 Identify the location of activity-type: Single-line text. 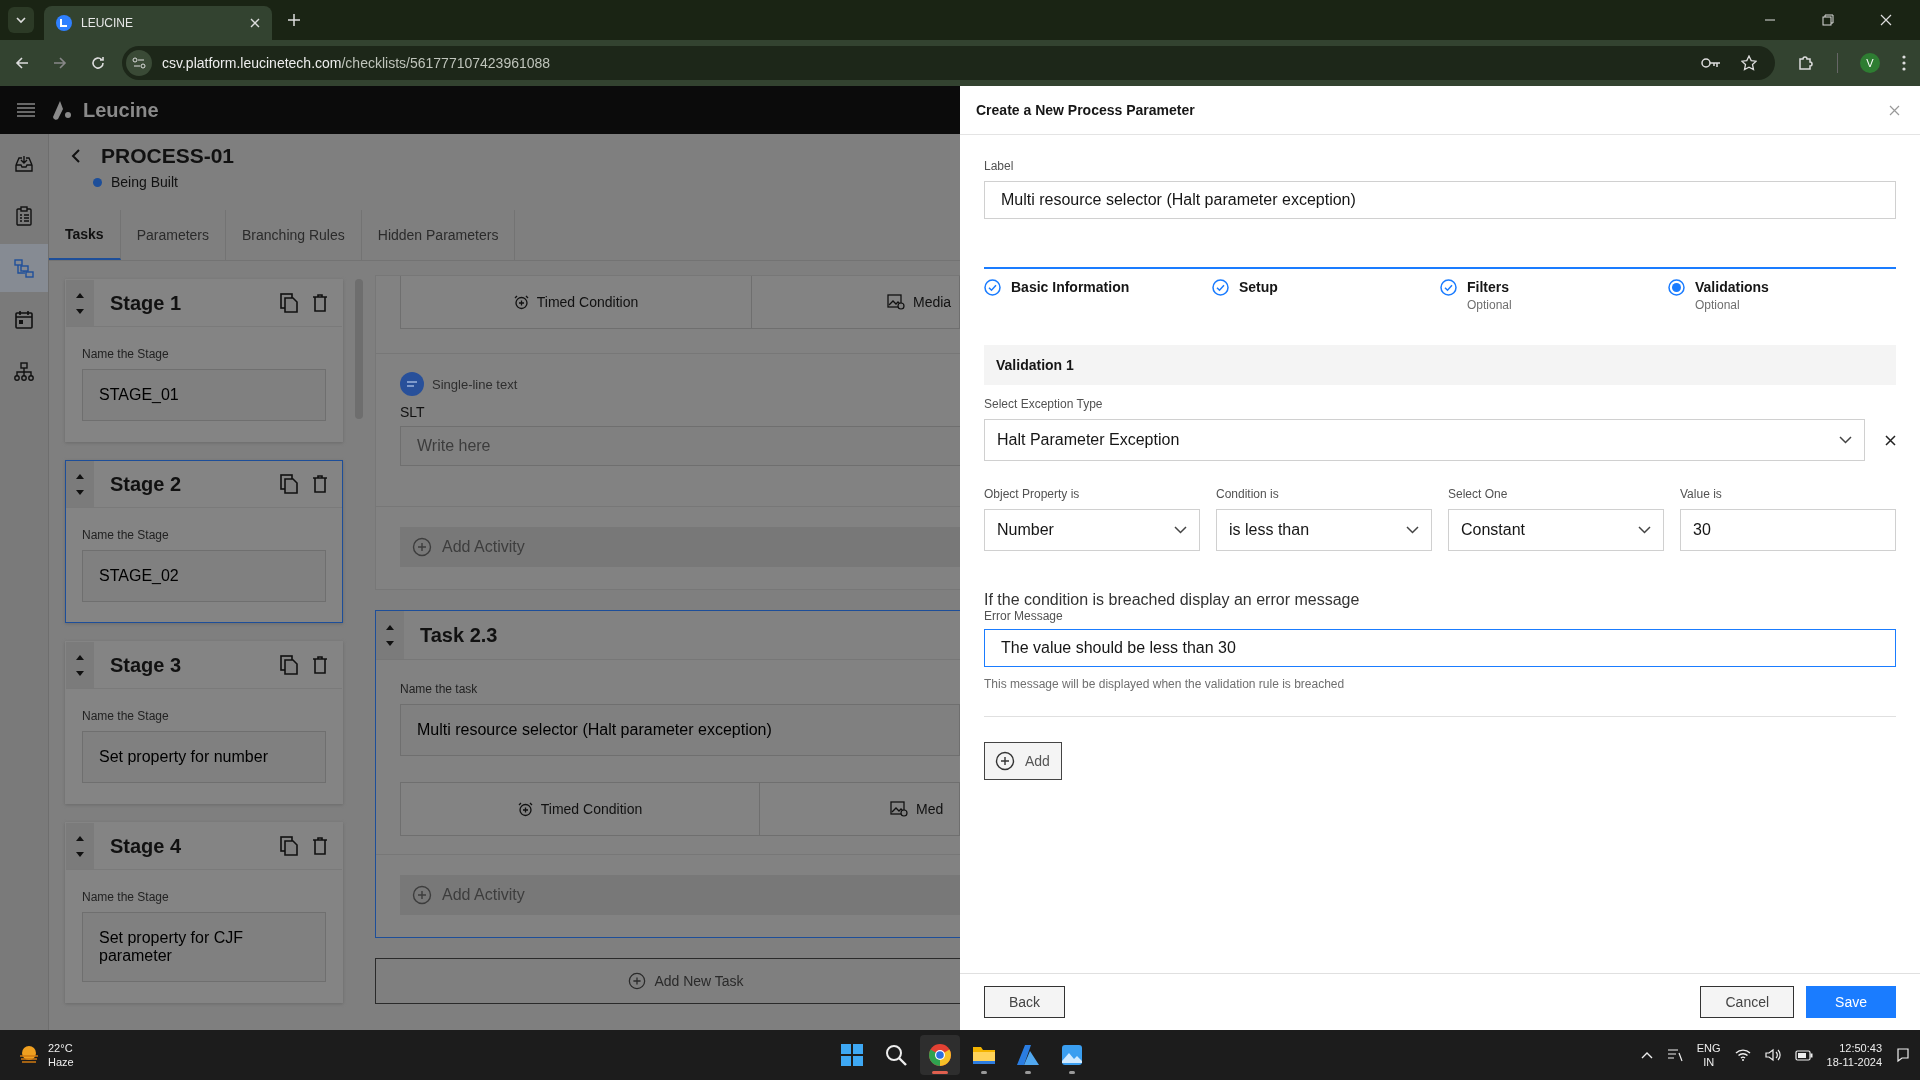
(475, 384).